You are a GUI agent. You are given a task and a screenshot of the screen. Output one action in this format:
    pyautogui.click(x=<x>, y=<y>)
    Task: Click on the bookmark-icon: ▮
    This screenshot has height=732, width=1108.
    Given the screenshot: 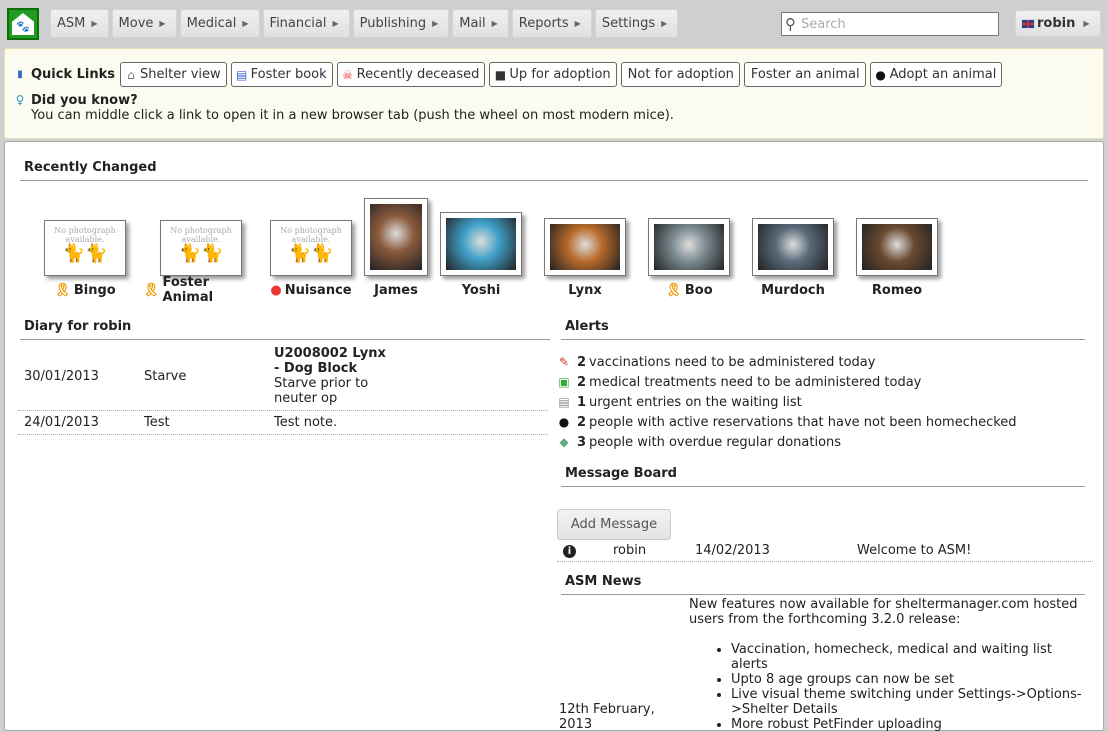 What is the action you would take?
    pyautogui.click(x=20, y=74)
    